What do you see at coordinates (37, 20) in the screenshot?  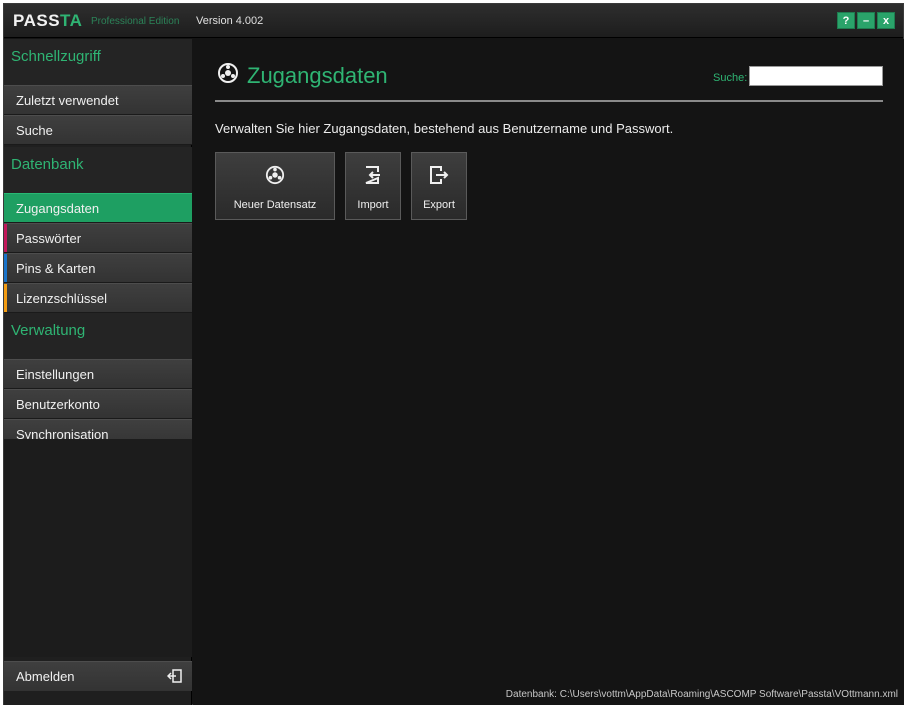 I see `brand-pass: PASS` at bounding box center [37, 20].